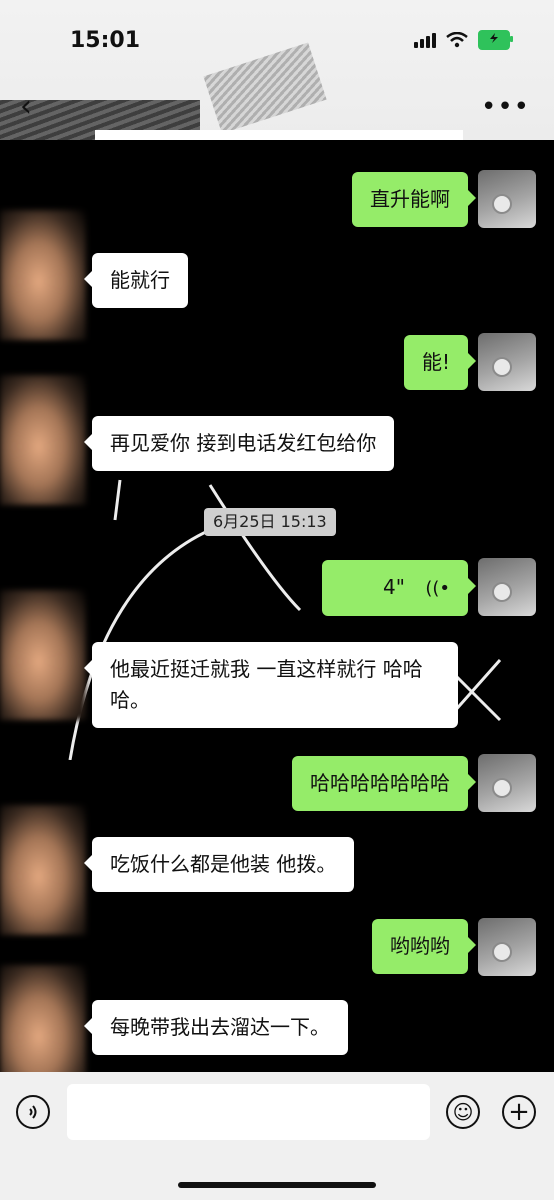 This screenshot has width=554, height=1200. Describe the element at coordinates (495, 40) in the screenshot. I see `battery-icon` at that location.